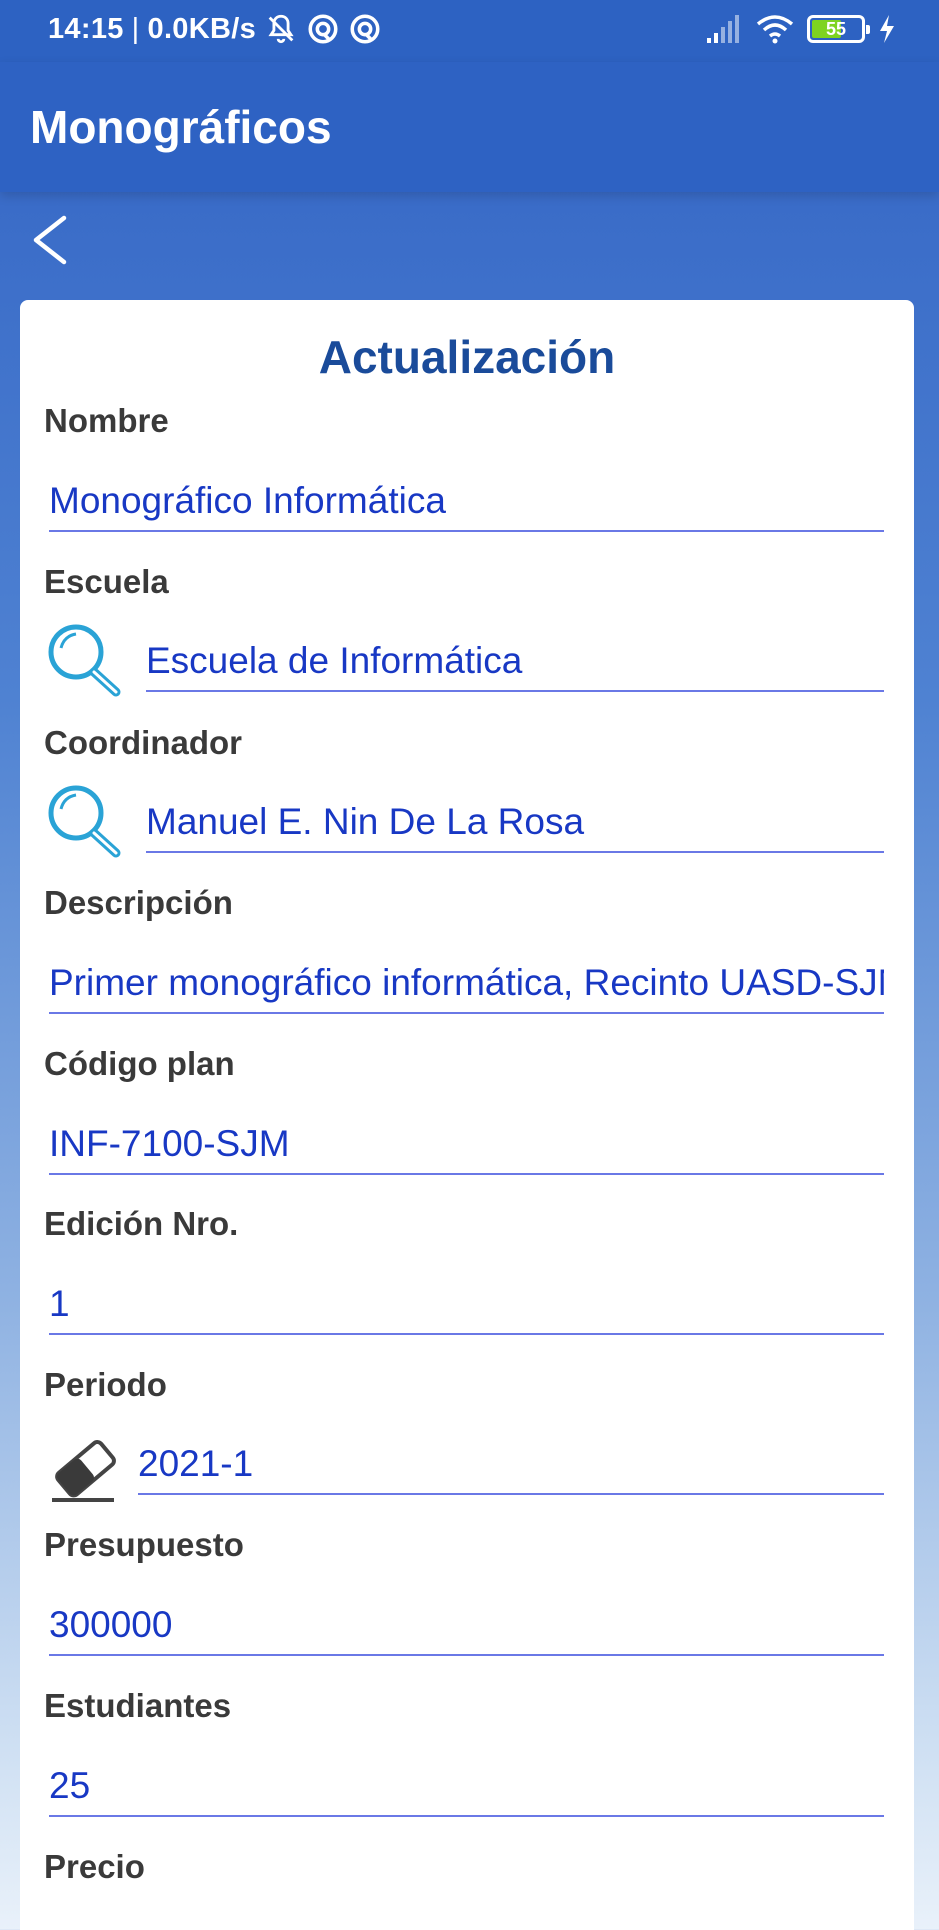 Image resolution: width=939 pixels, height=1930 pixels. What do you see at coordinates (466, 503) in the screenshot?
I see `nombre-input: Monográfico Informática` at bounding box center [466, 503].